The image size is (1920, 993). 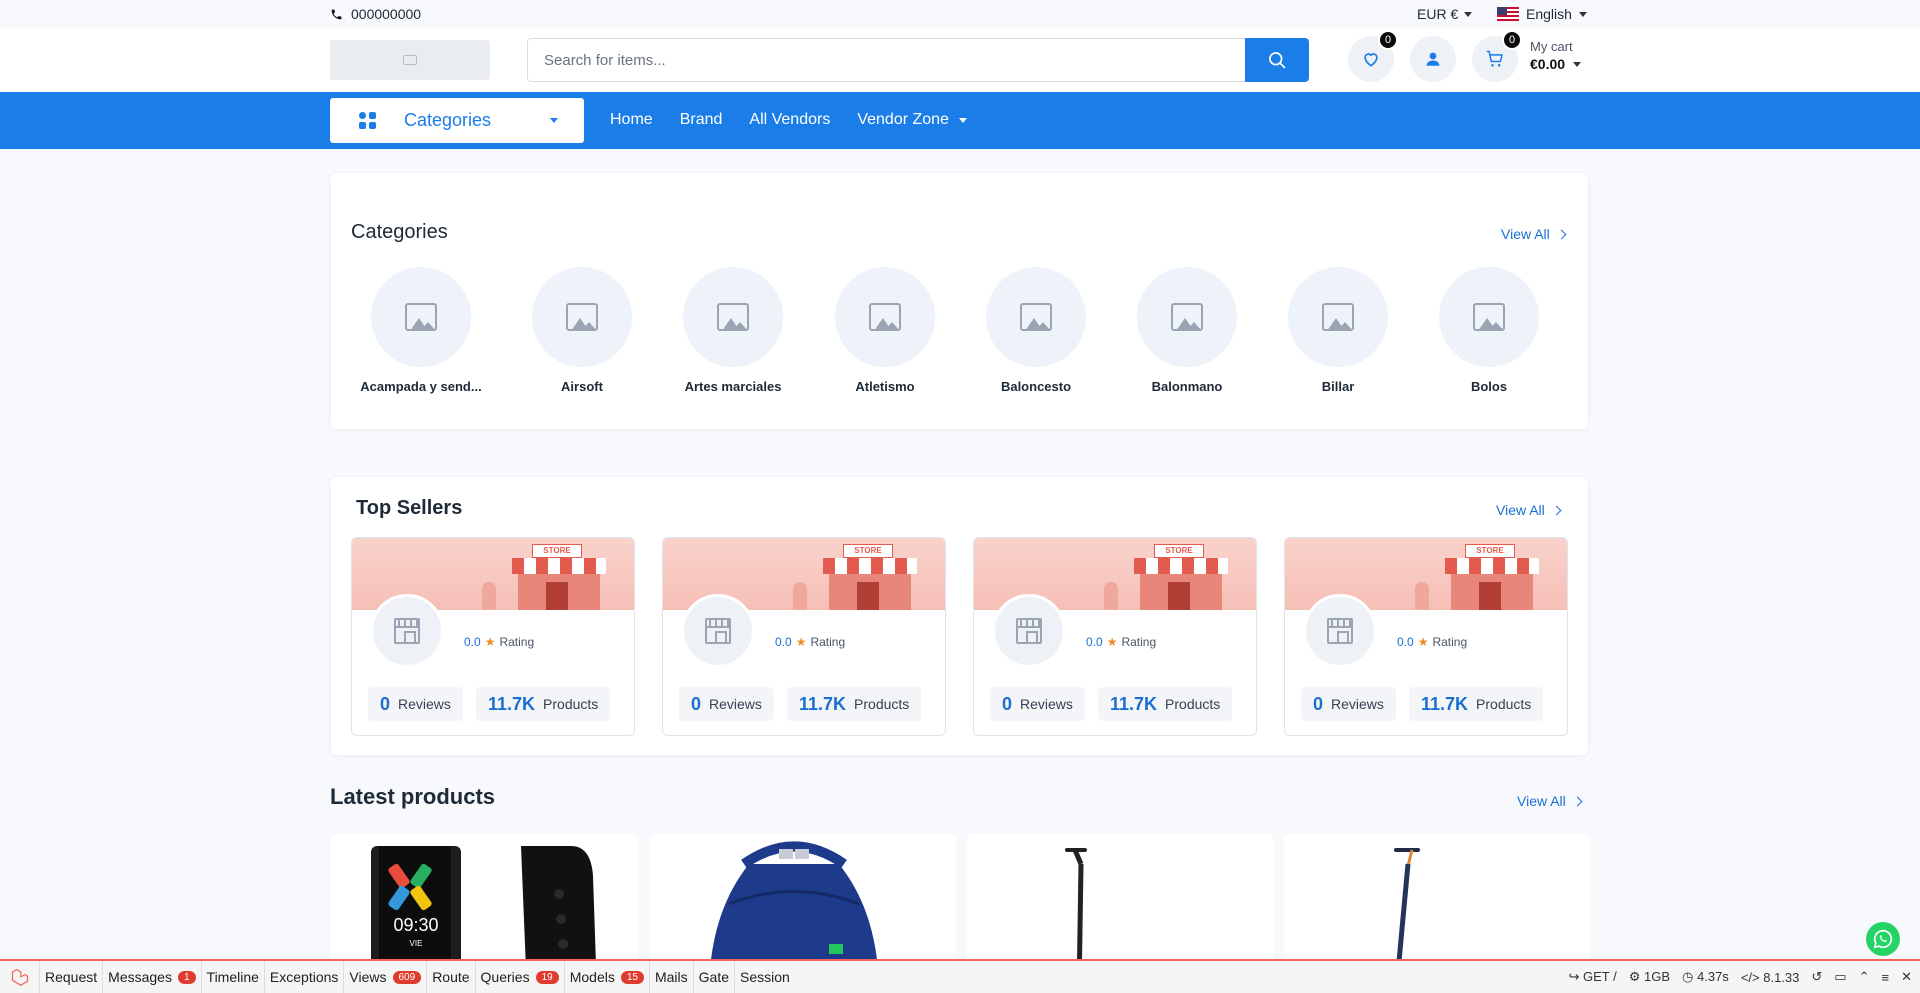 What do you see at coordinates (520, 977) in the screenshot?
I see `debug-tab-queries: Queries 19` at bounding box center [520, 977].